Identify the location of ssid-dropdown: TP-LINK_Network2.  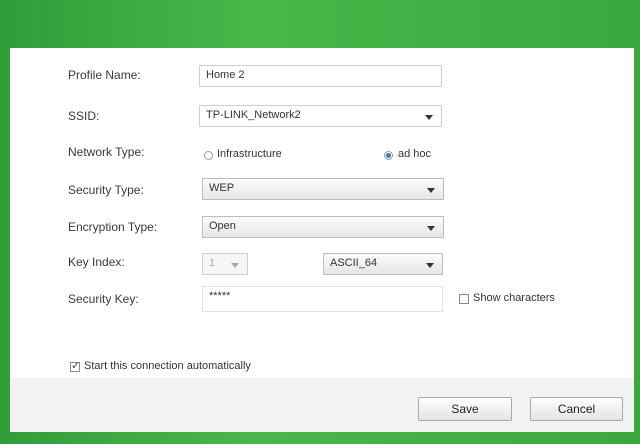
(320, 116).